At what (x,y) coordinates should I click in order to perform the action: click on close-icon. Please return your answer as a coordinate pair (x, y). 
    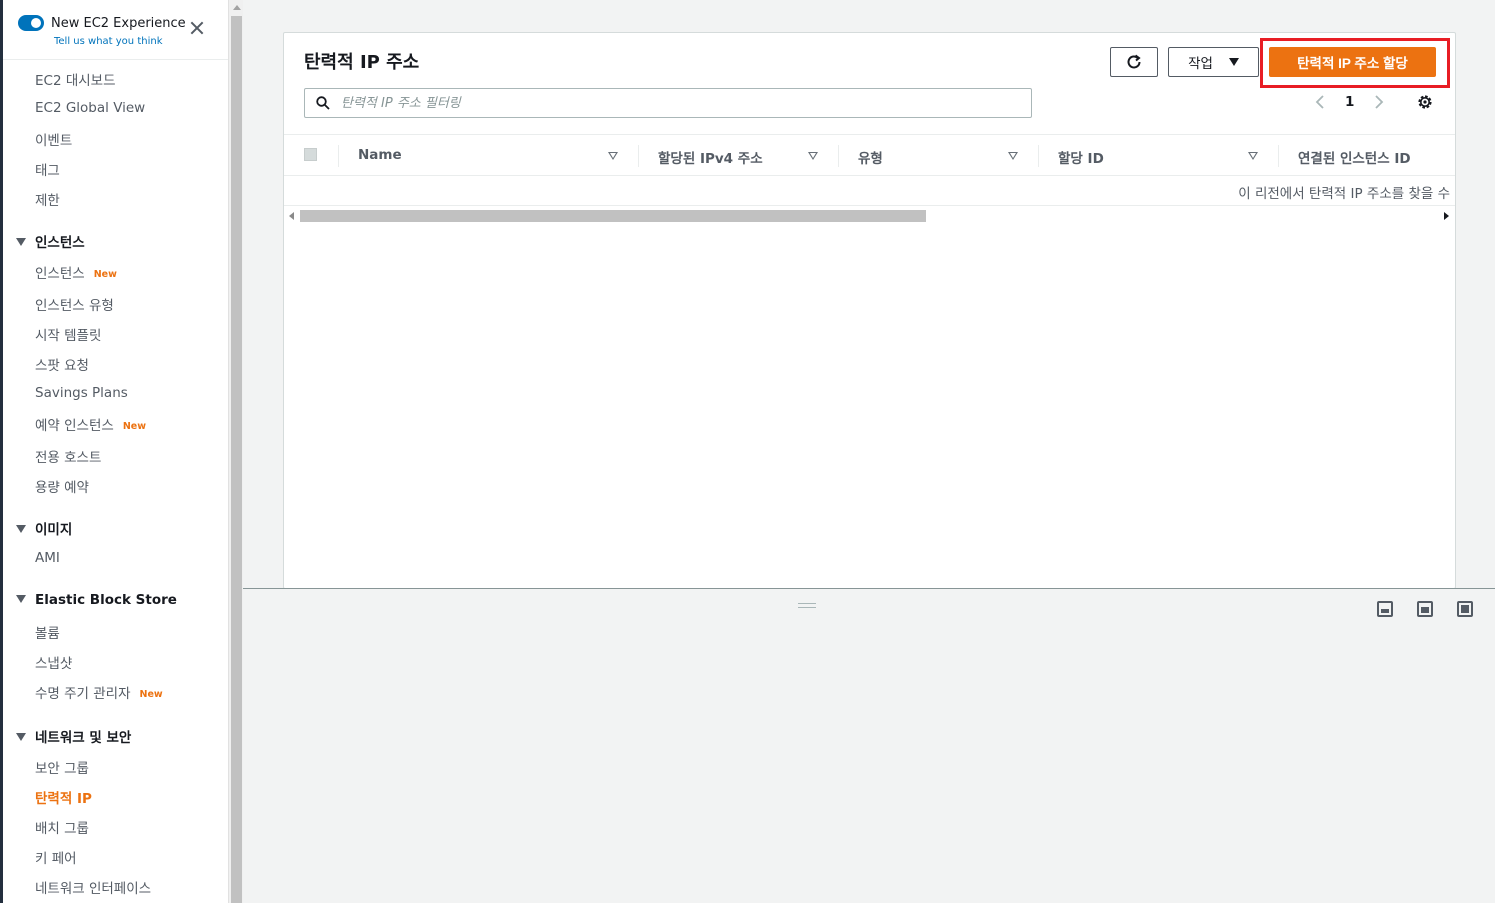
    Looking at the image, I should click on (197, 28).